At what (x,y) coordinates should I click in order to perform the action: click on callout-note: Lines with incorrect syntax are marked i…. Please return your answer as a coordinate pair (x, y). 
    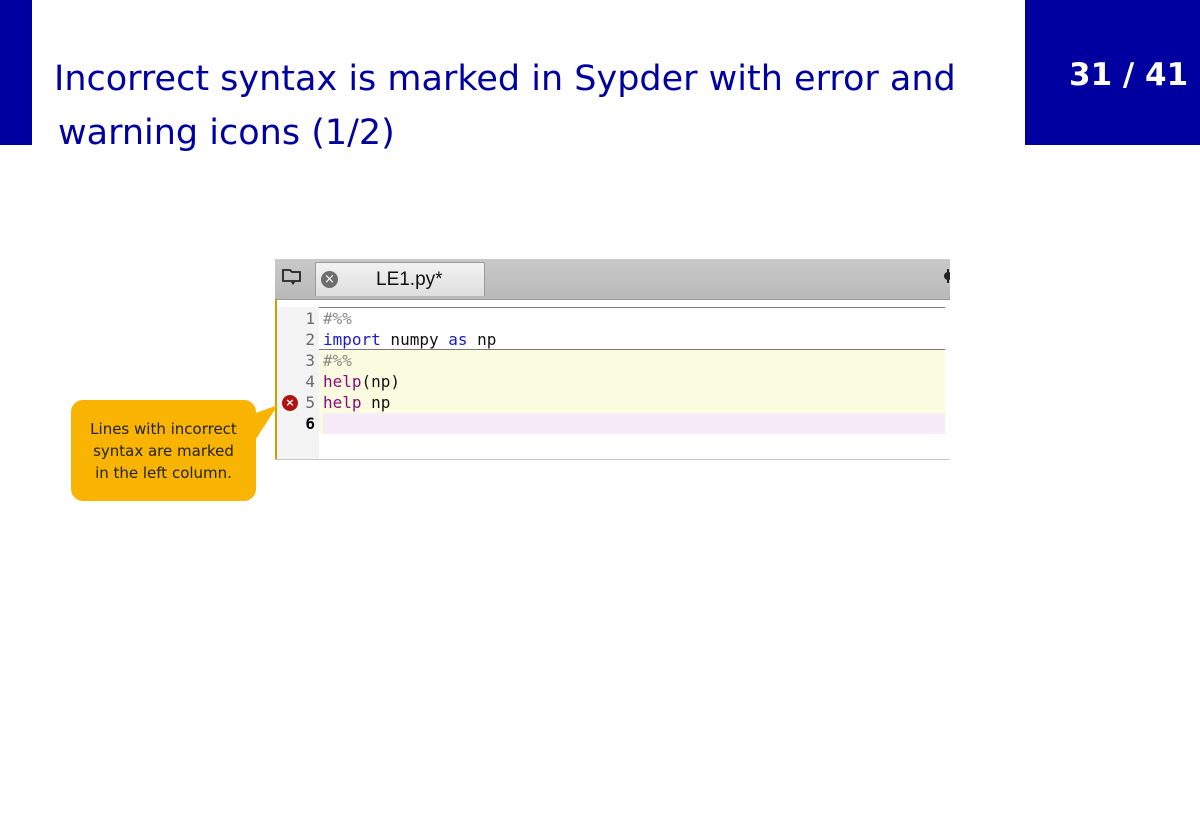
    Looking at the image, I should click on (163, 450).